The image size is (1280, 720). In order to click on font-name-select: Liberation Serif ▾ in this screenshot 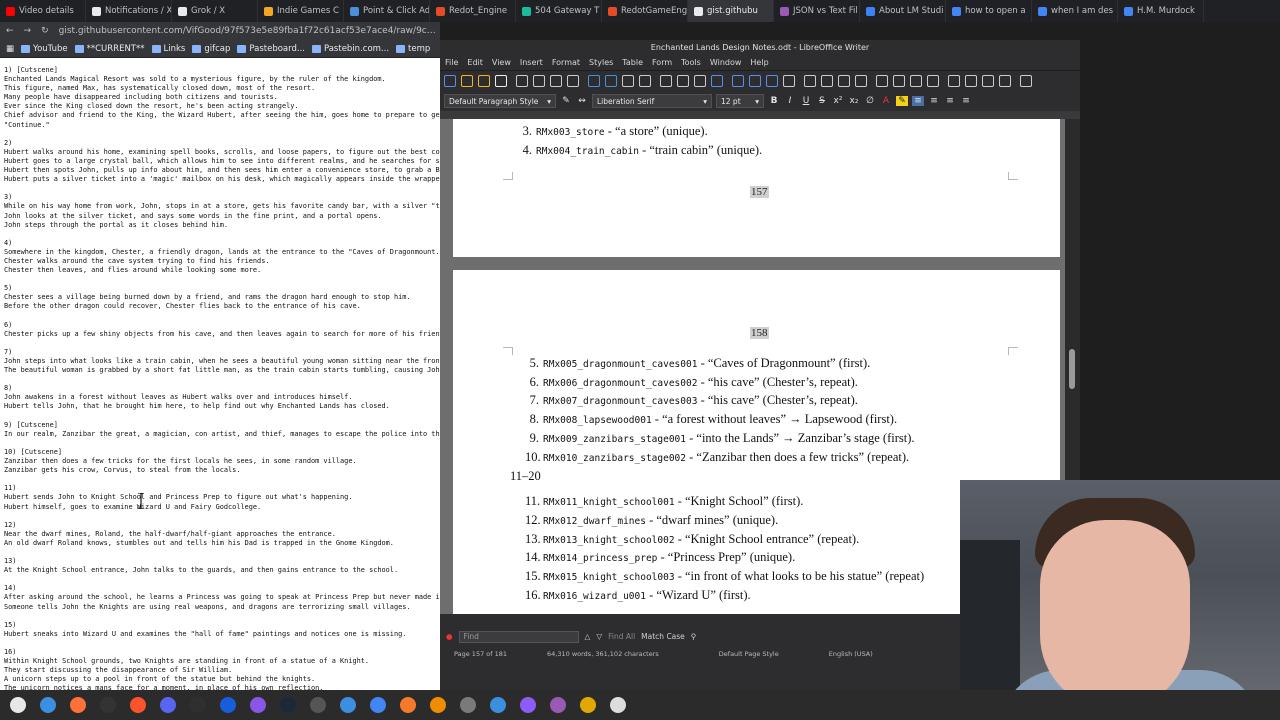, I will do `click(652, 101)`.